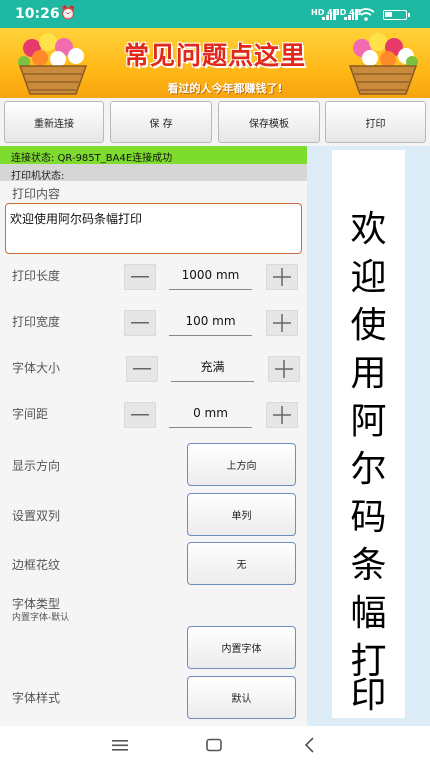  What do you see at coordinates (153, 173) in the screenshot?
I see `printer-status: 打印机状态:` at bounding box center [153, 173].